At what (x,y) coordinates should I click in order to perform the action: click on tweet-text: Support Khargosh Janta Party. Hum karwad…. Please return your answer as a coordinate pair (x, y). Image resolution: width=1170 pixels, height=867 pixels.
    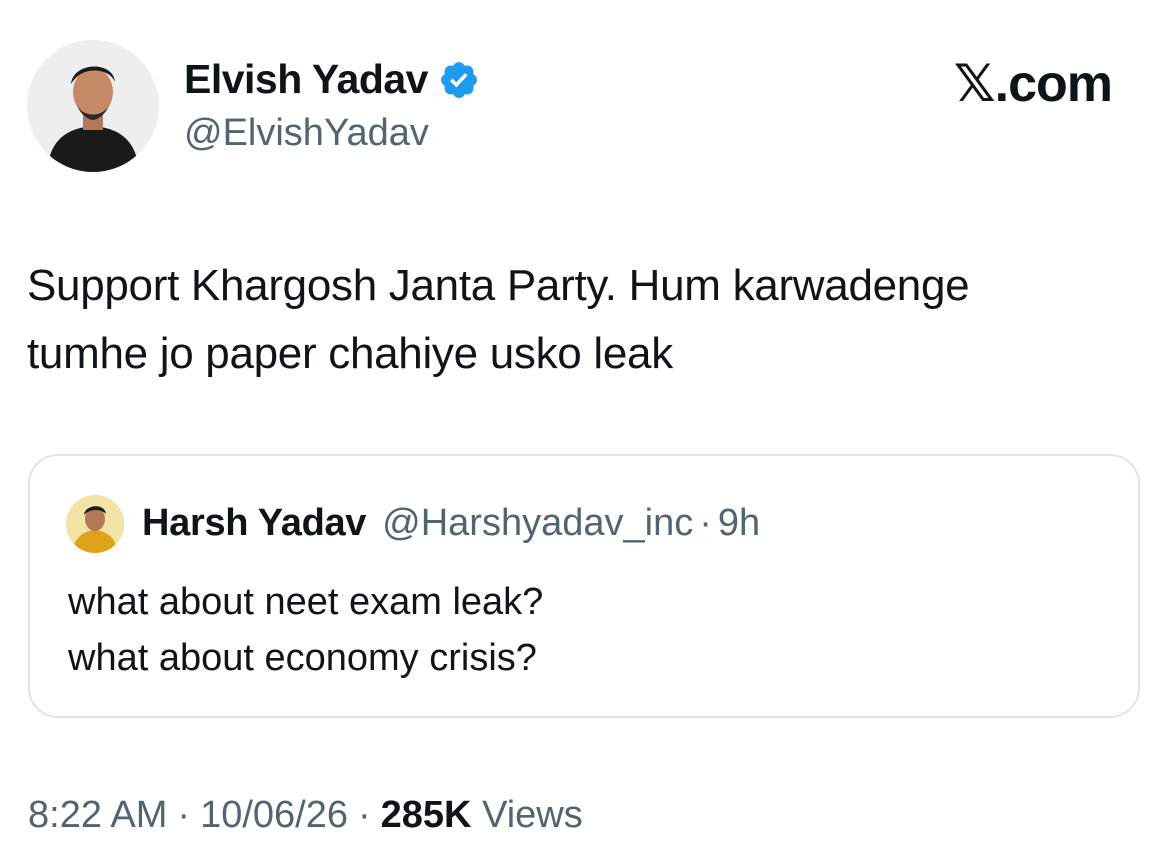
    Looking at the image, I should click on (498, 319).